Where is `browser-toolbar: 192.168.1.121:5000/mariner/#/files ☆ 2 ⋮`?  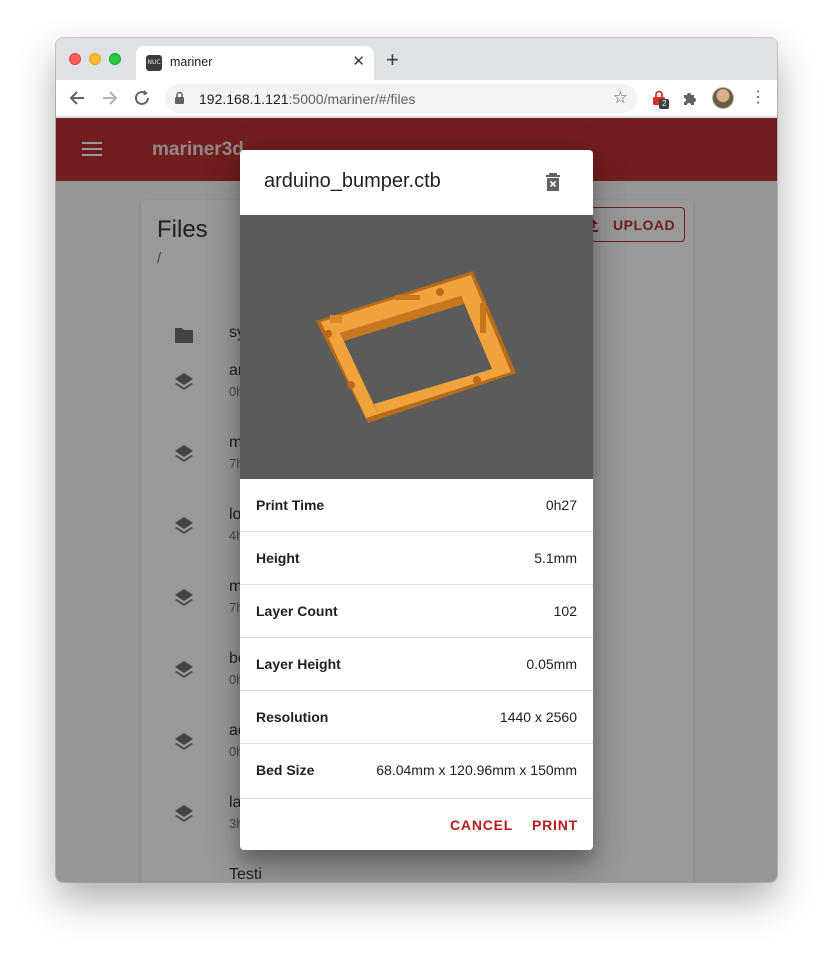
browser-toolbar: 192.168.1.121:5000/mariner/#/files ☆ 2 ⋮ is located at coordinates (416, 98).